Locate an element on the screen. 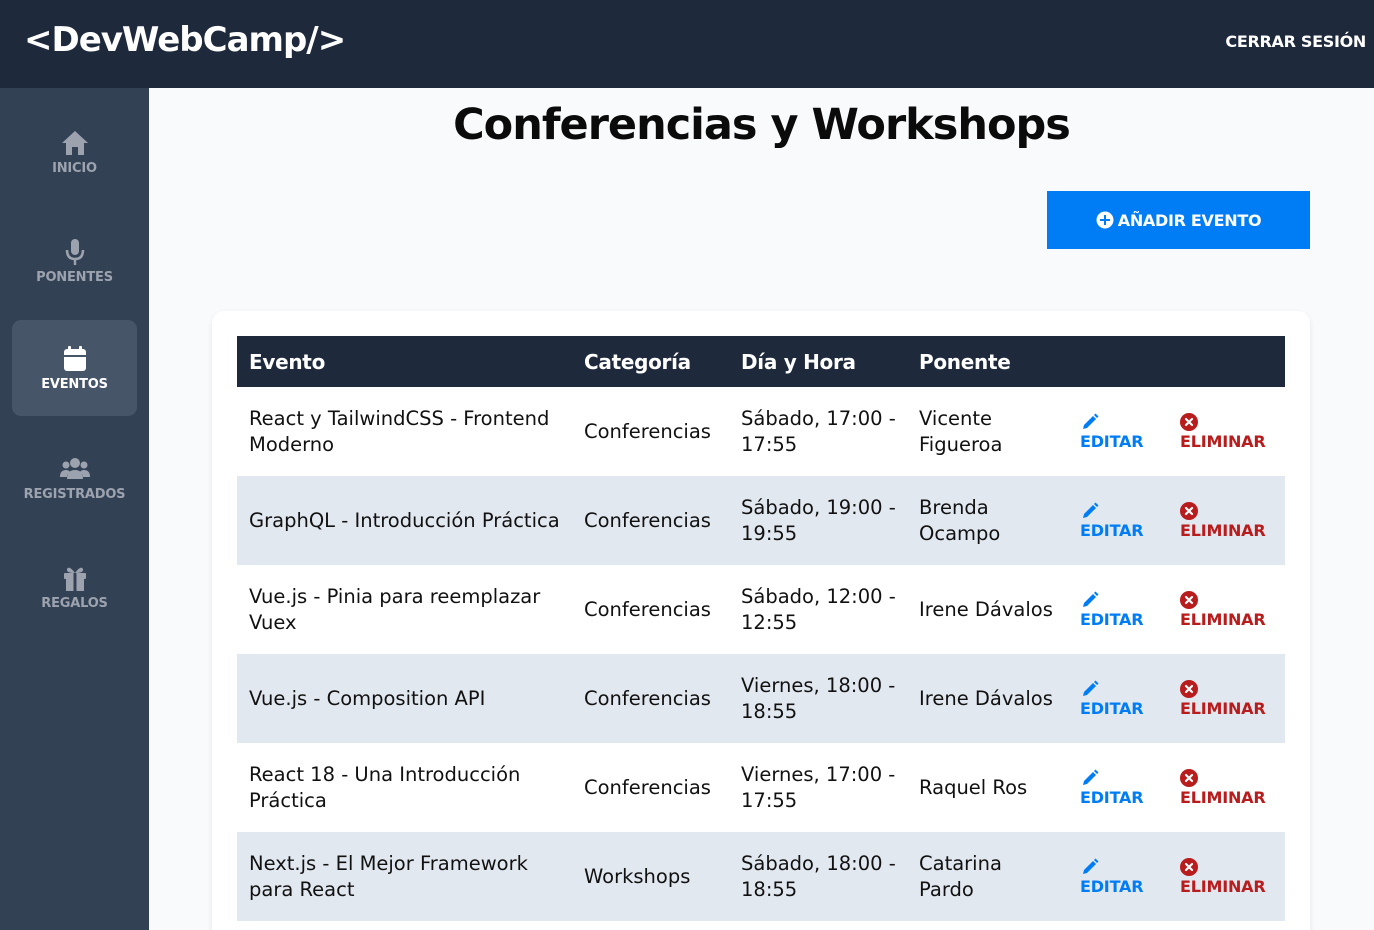  sidebar-item-registrados: REGISTRADOS is located at coordinates (74, 478).